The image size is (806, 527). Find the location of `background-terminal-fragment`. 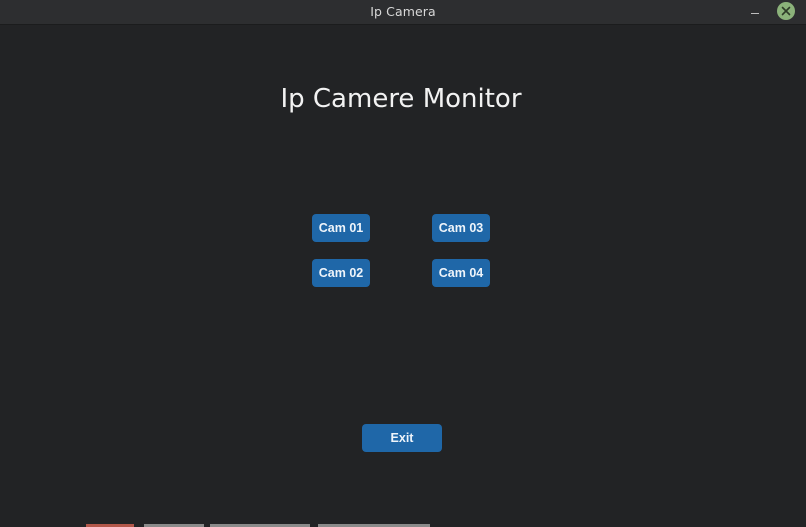

background-terminal-fragment is located at coordinates (261, 525).